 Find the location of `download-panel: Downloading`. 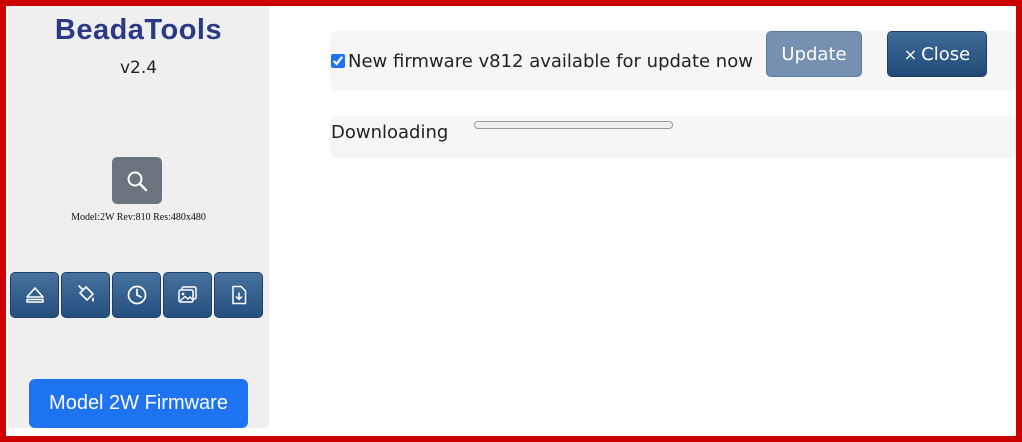

download-panel: Downloading is located at coordinates (673, 137).